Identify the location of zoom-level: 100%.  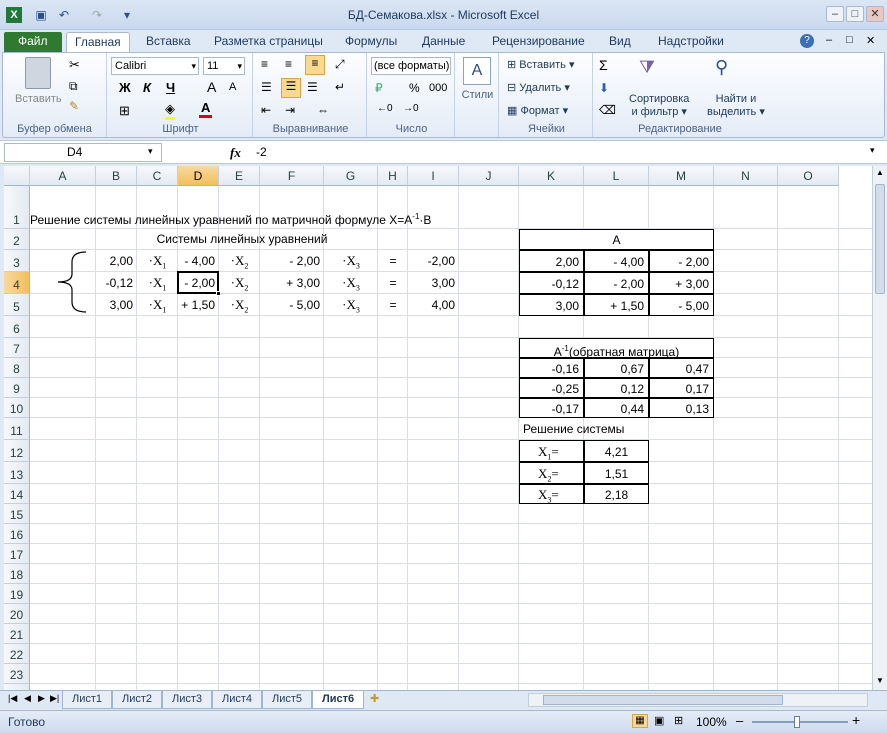
(711, 722).